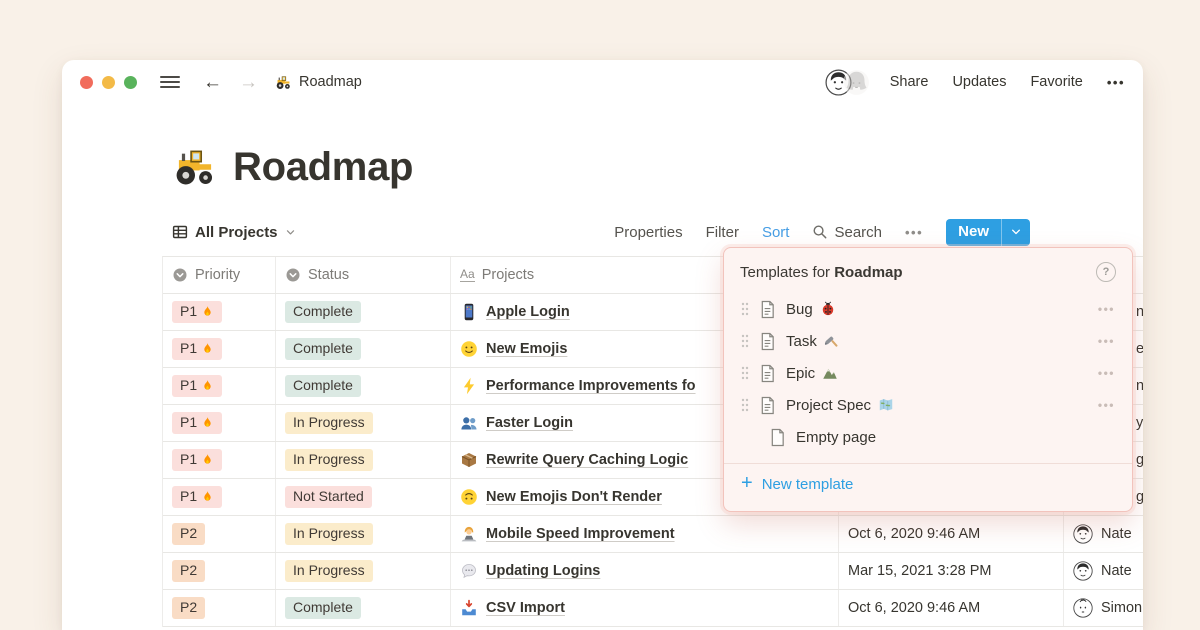 Image resolution: width=1200 pixels, height=630 pixels. Describe the element at coordinates (528, 312) in the screenshot. I see `project-link: Apple Login` at that location.